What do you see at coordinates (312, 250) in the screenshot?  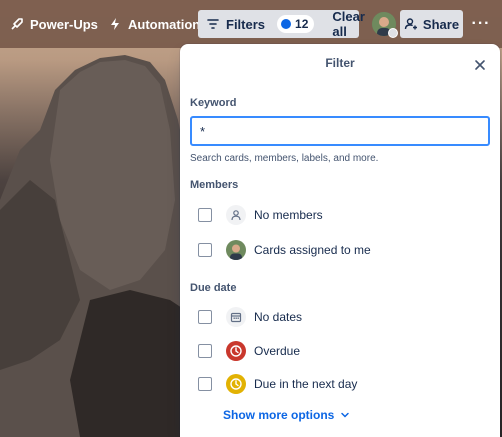 I see `option-label: Cards assigned to me` at bounding box center [312, 250].